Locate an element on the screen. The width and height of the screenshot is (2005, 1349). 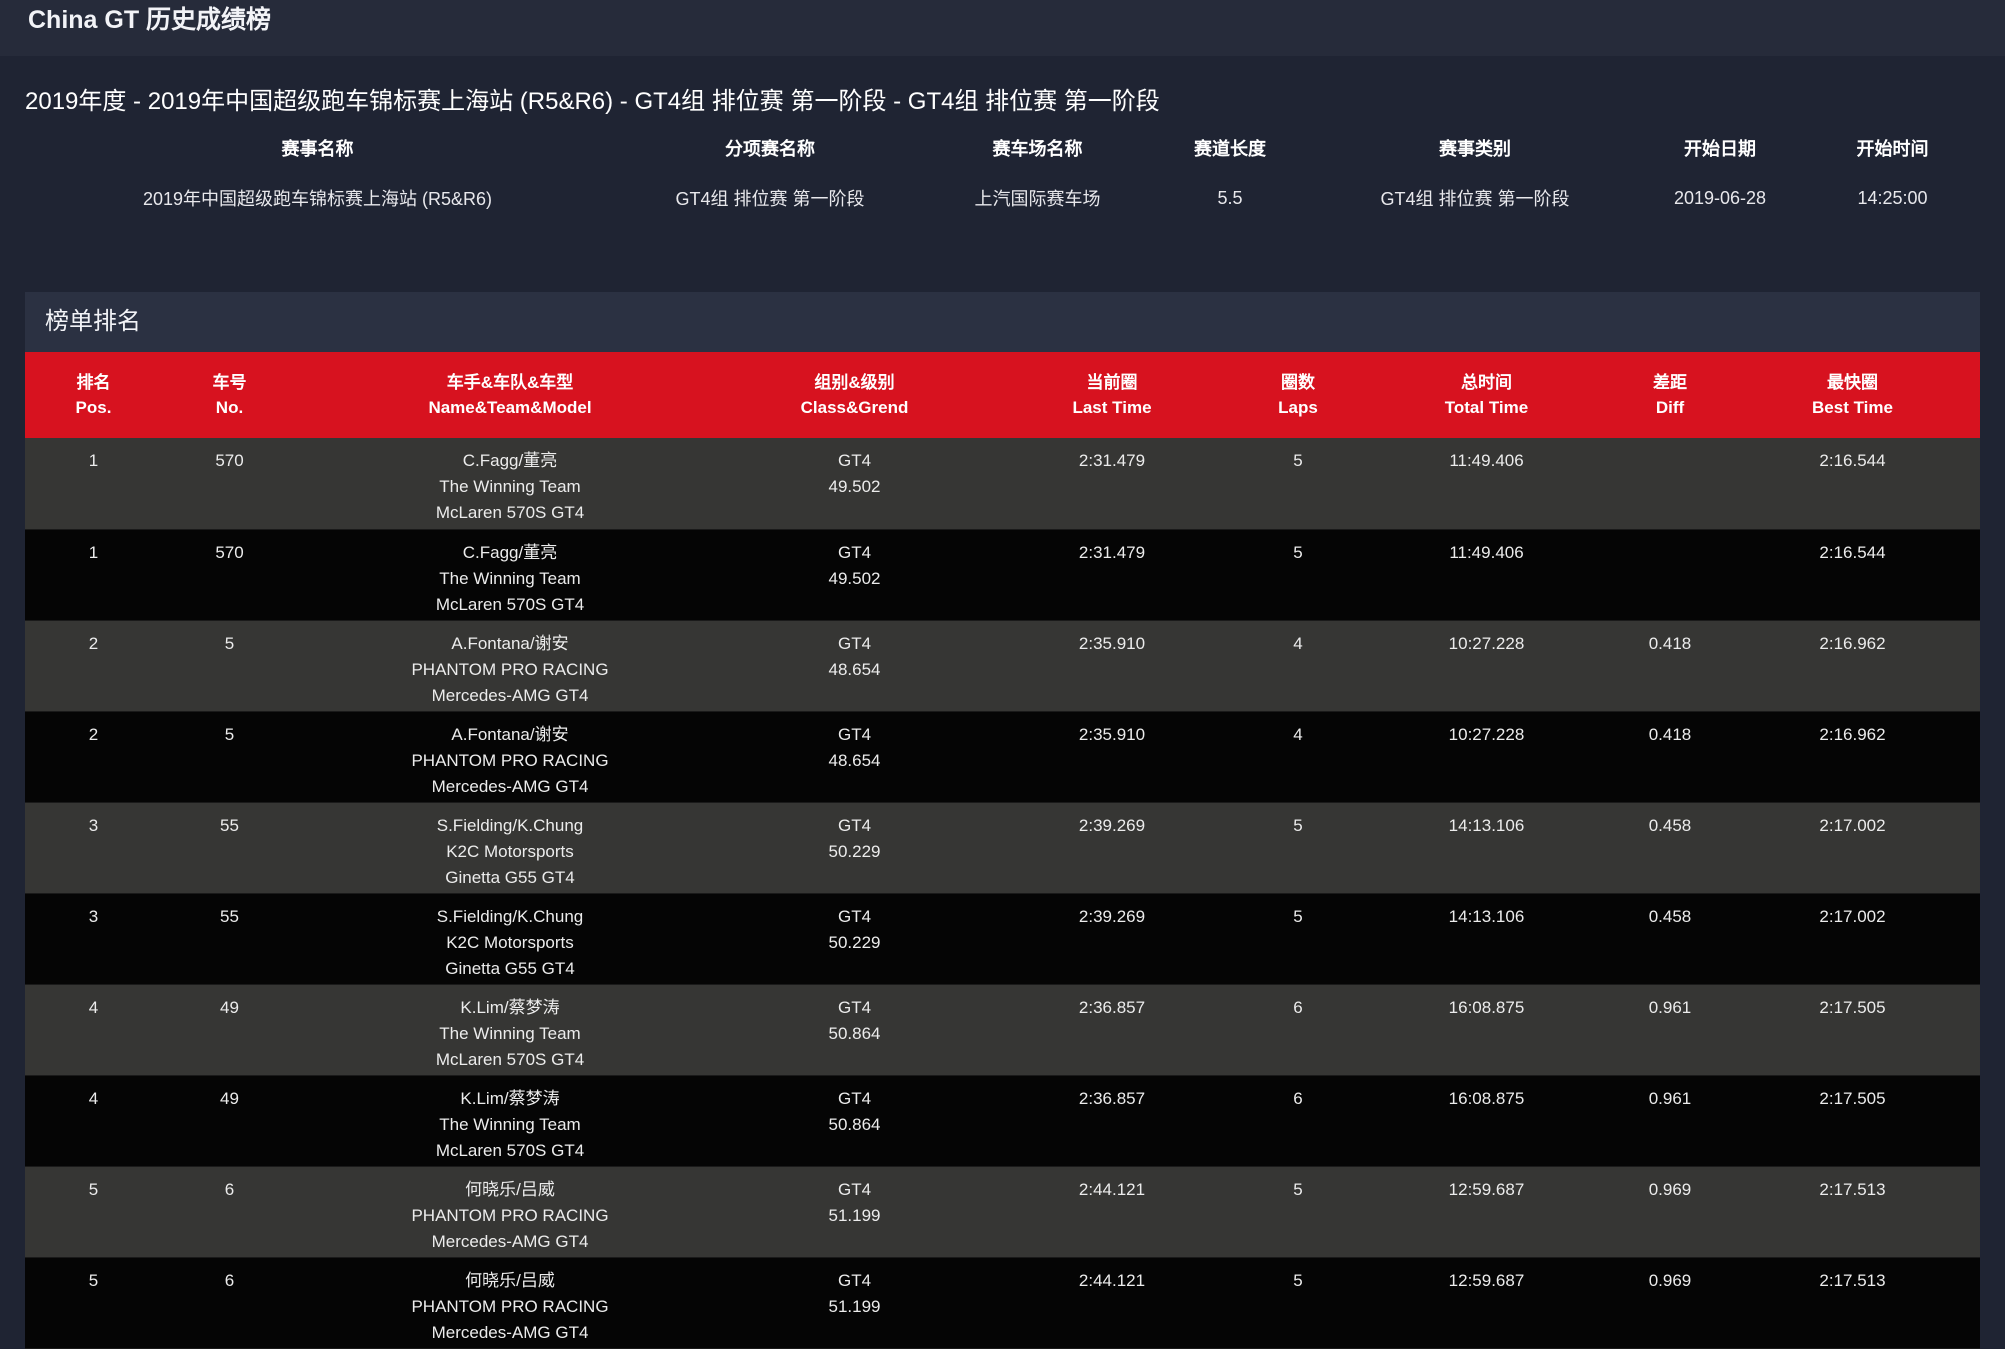
race-info-header-row: 赛事名称 分项赛名称 赛车场名称 赛道长度 赛事类别 开始日期 开始时间 is located at coordinates (1002, 148).